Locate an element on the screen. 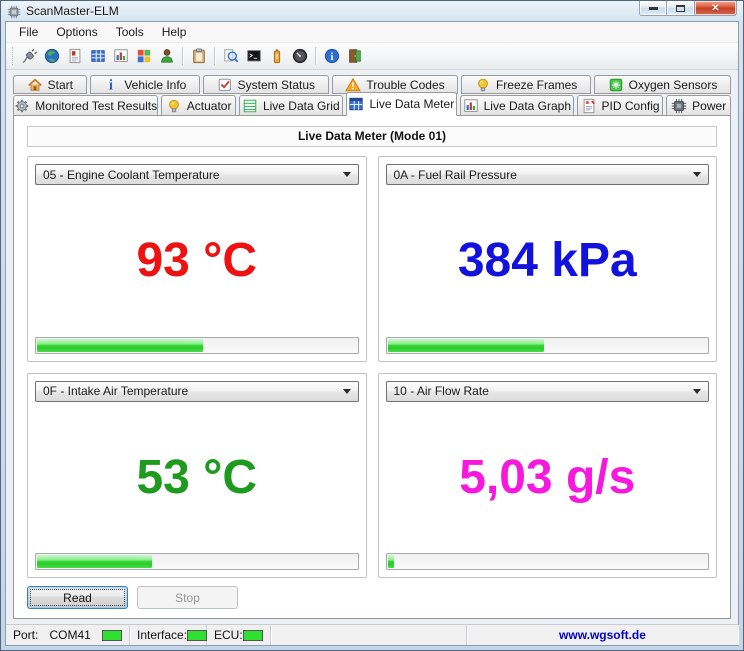  toolbar-separator is located at coordinates (182, 56).